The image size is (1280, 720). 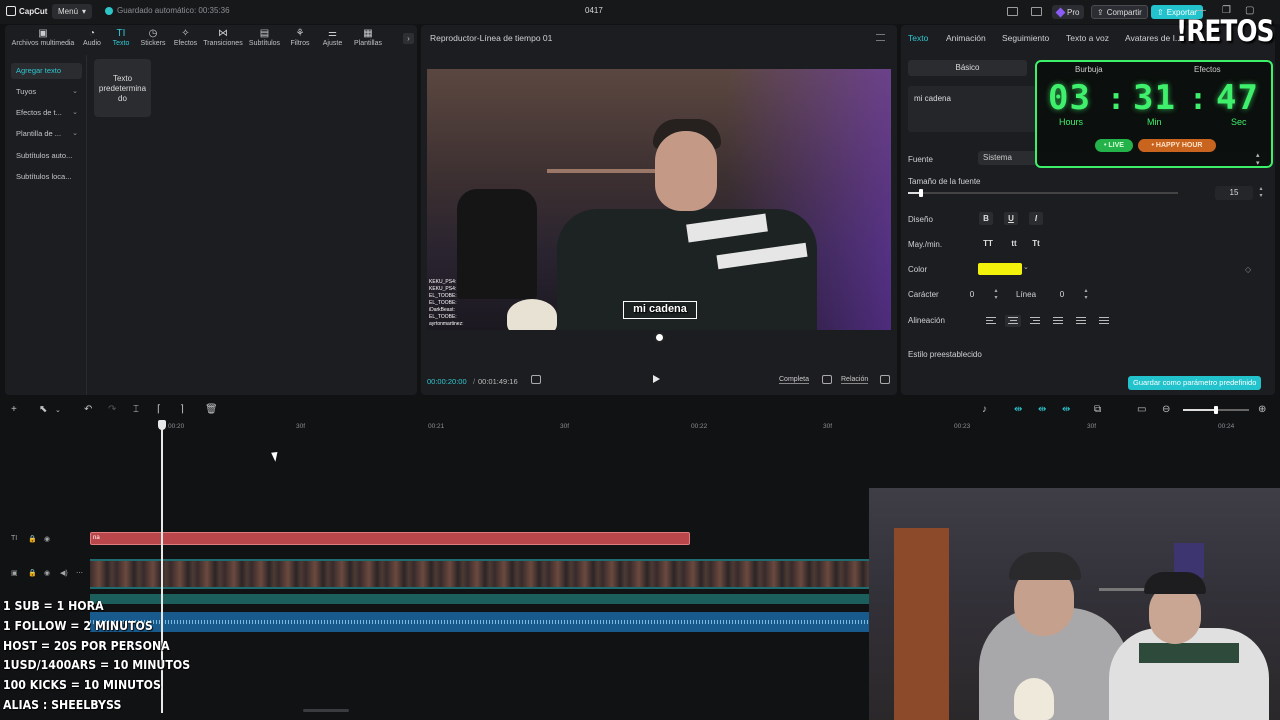 What do you see at coordinates (264, 39) in the screenshot?
I see `tool-subtitles: ▤ Subtítulos` at bounding box center [264, 39].